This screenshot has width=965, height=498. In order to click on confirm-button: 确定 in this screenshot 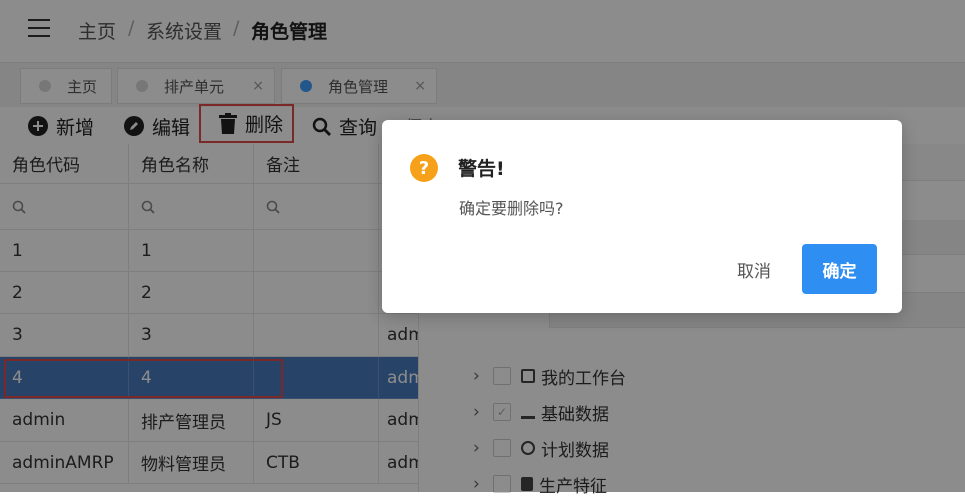, I will do `click(839, 269)`.